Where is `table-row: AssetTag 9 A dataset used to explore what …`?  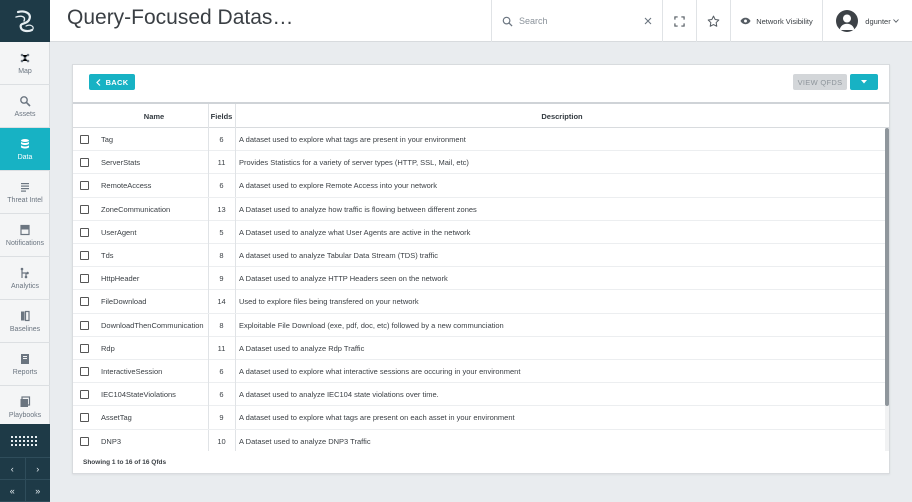 table-row: AssetTag 9 A dataset used to explore what … is located at coordinates (479, 418).